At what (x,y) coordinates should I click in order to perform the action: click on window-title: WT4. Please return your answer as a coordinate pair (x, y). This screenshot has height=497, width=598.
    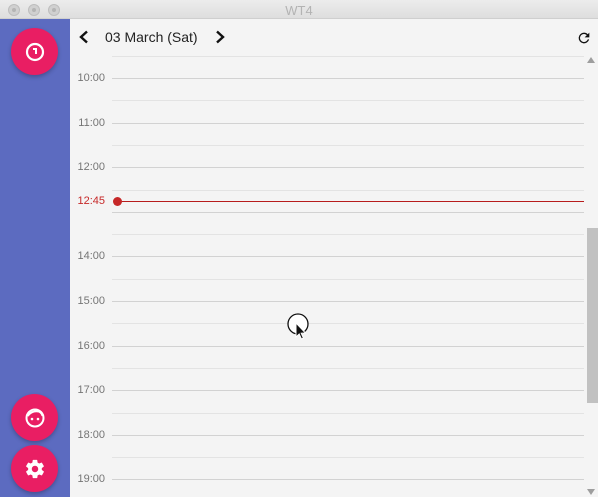
    Looking at the image, I should click on (299, 10).